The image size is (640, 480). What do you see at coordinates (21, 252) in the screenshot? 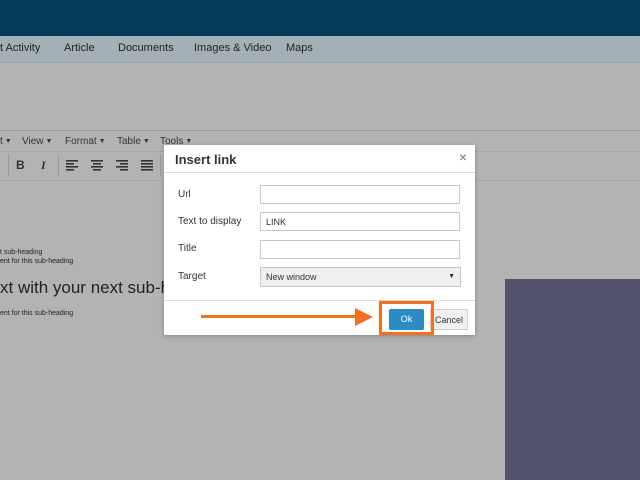
I see `content-text: t sub-heading` at bounding box center [21, 252].